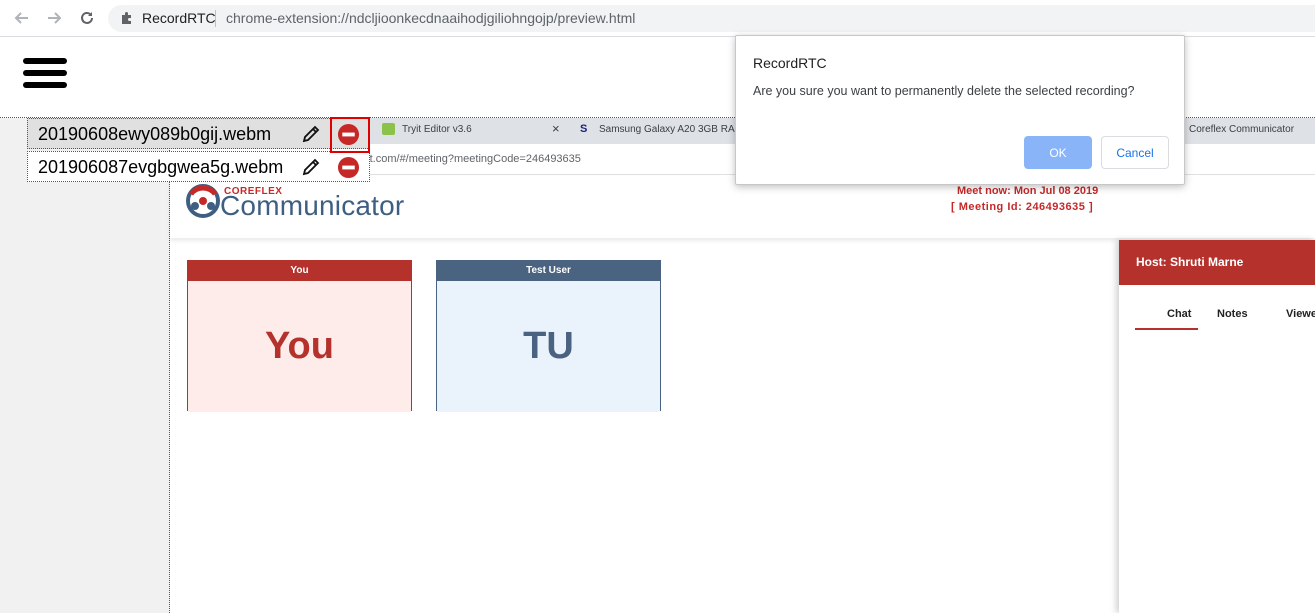 The width and height of the screenshot is (1315, 613). Describe the element at coordinates (45, 75) in the screenshot. I see `menu-icon` at that location.